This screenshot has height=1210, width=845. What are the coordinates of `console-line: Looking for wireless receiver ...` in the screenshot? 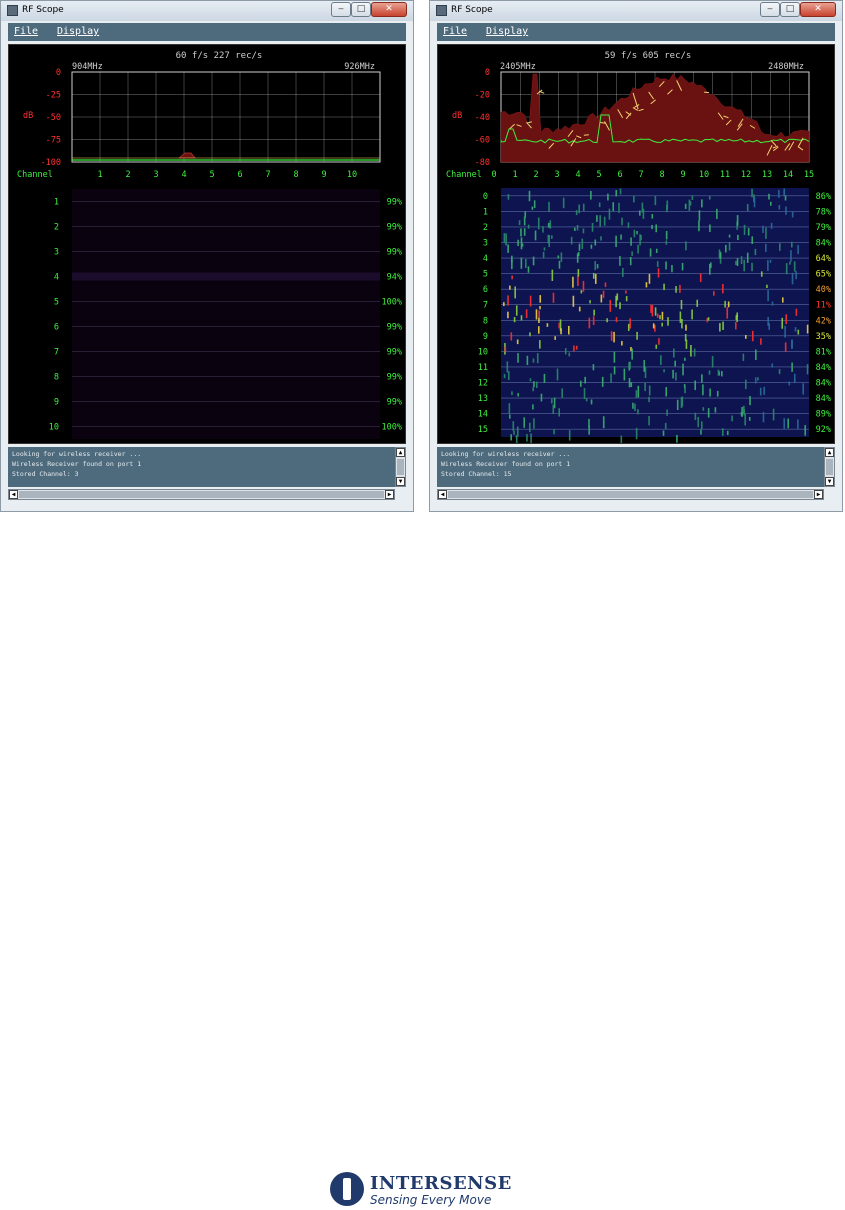 It's located at (506, 454).